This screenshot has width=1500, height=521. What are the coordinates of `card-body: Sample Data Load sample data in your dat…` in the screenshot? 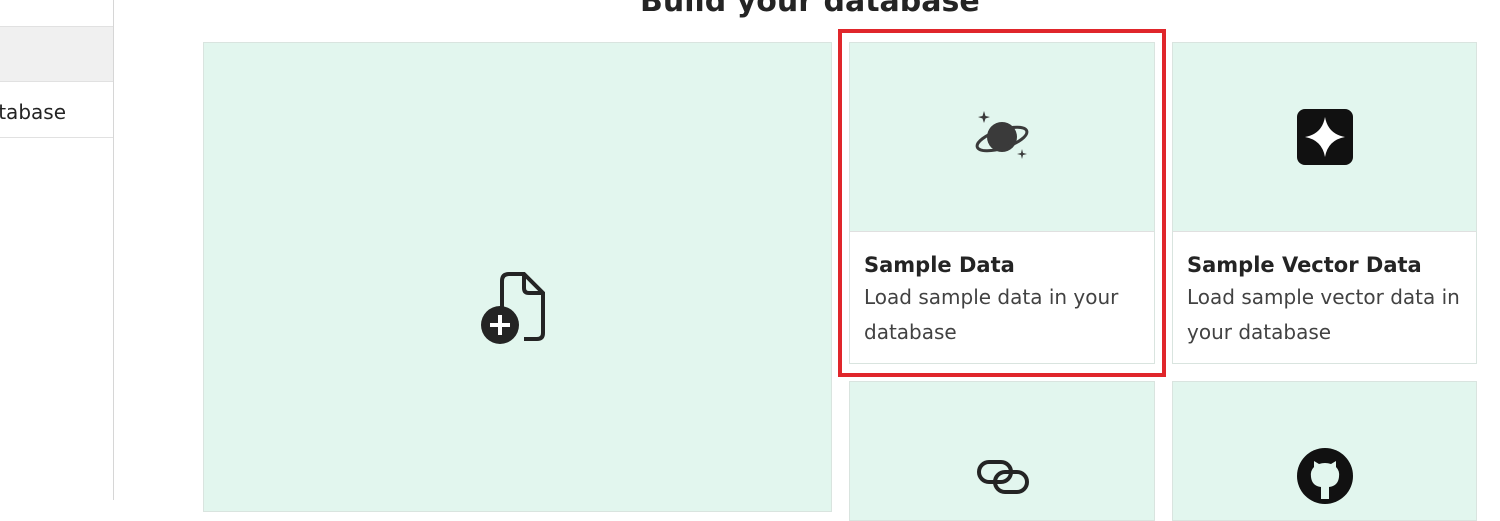 It's located at (1002, 297).